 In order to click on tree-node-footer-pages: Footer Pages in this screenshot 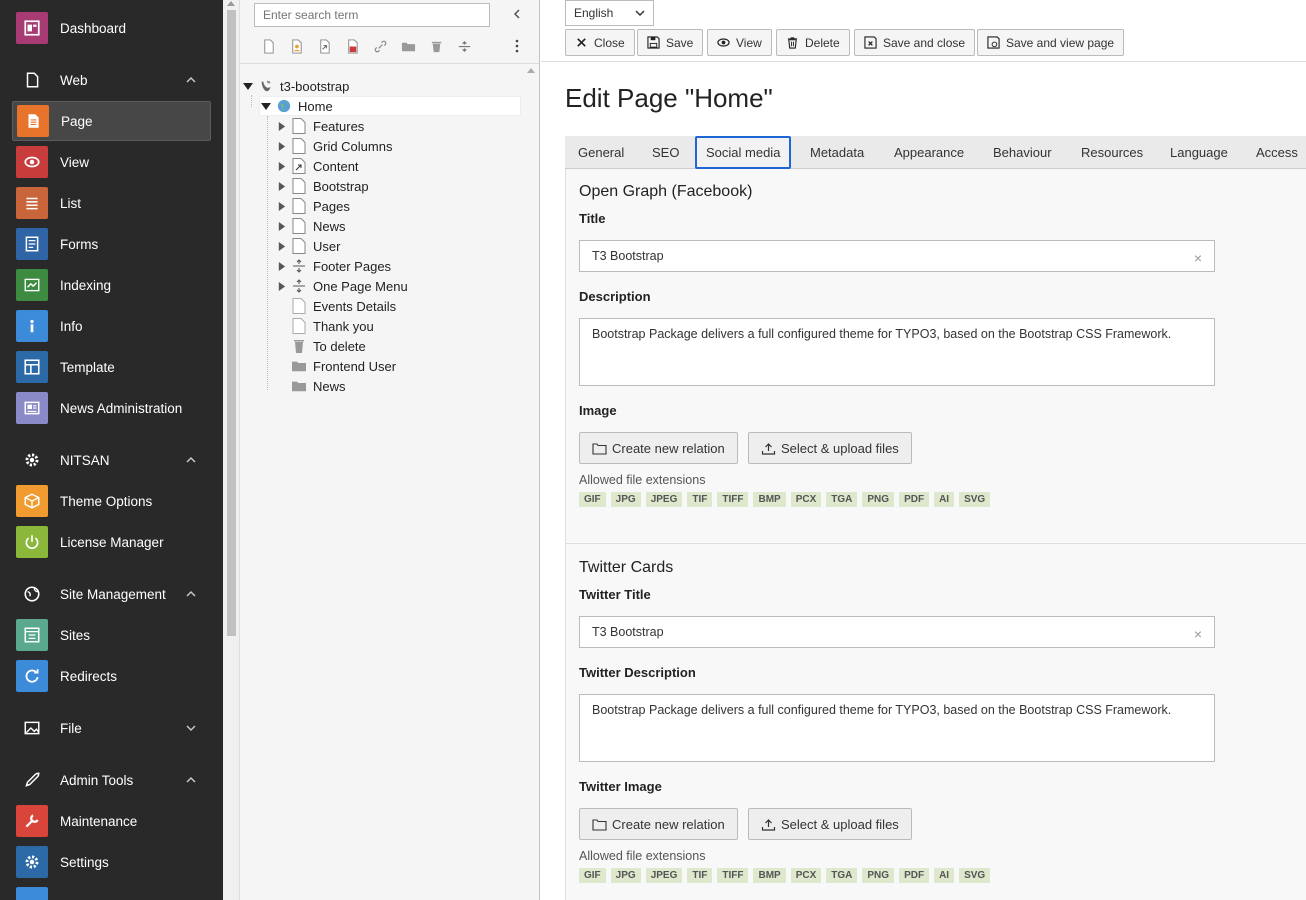, I will do `click(333, 266)`.